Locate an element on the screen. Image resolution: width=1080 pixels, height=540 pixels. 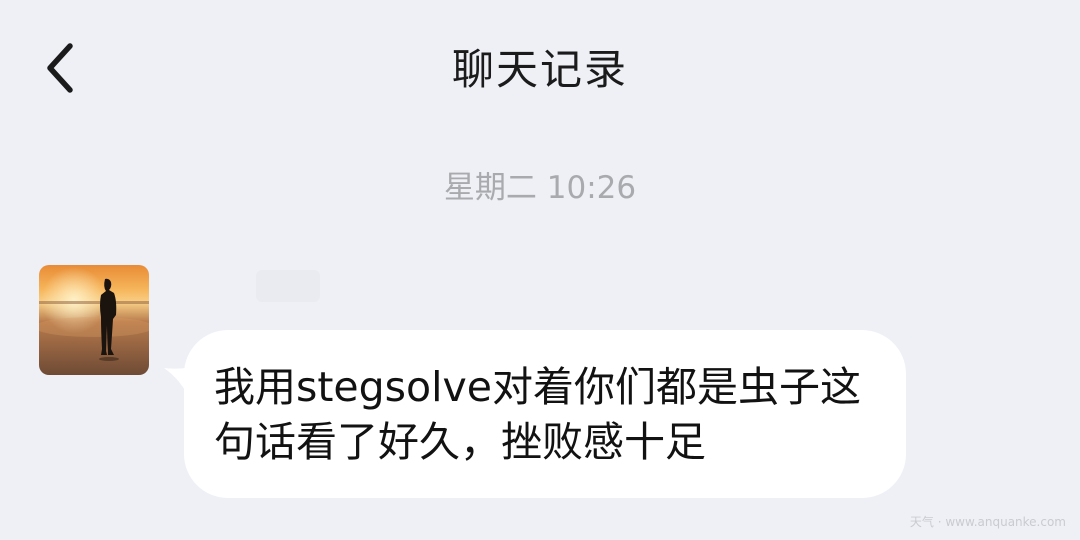
message-timestamp: 星期二 10:26 is located at coordinates (540, 188).